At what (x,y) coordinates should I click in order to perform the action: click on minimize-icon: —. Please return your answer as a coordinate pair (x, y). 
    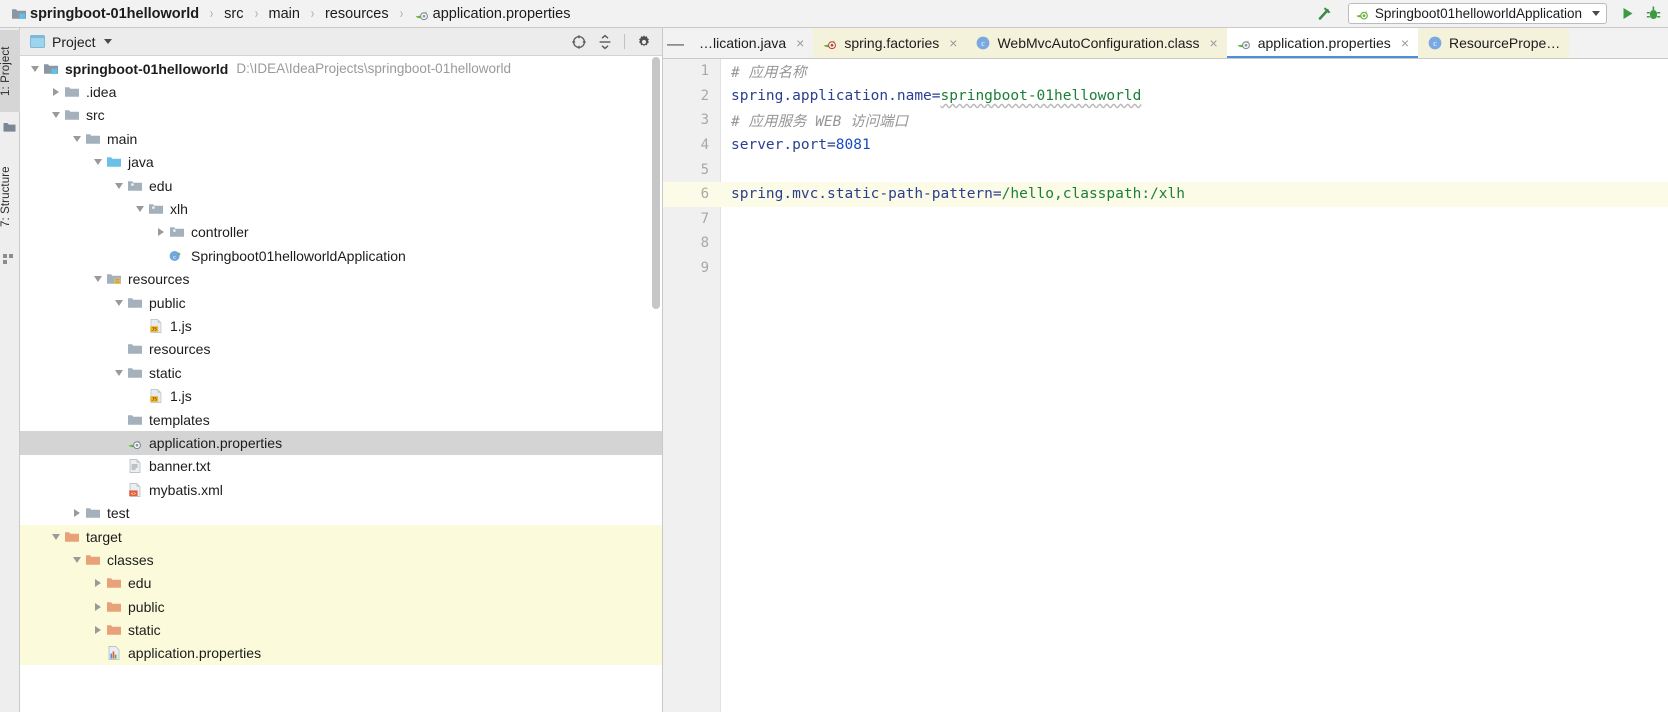
    Looking at the image, I should click on (675, 43).